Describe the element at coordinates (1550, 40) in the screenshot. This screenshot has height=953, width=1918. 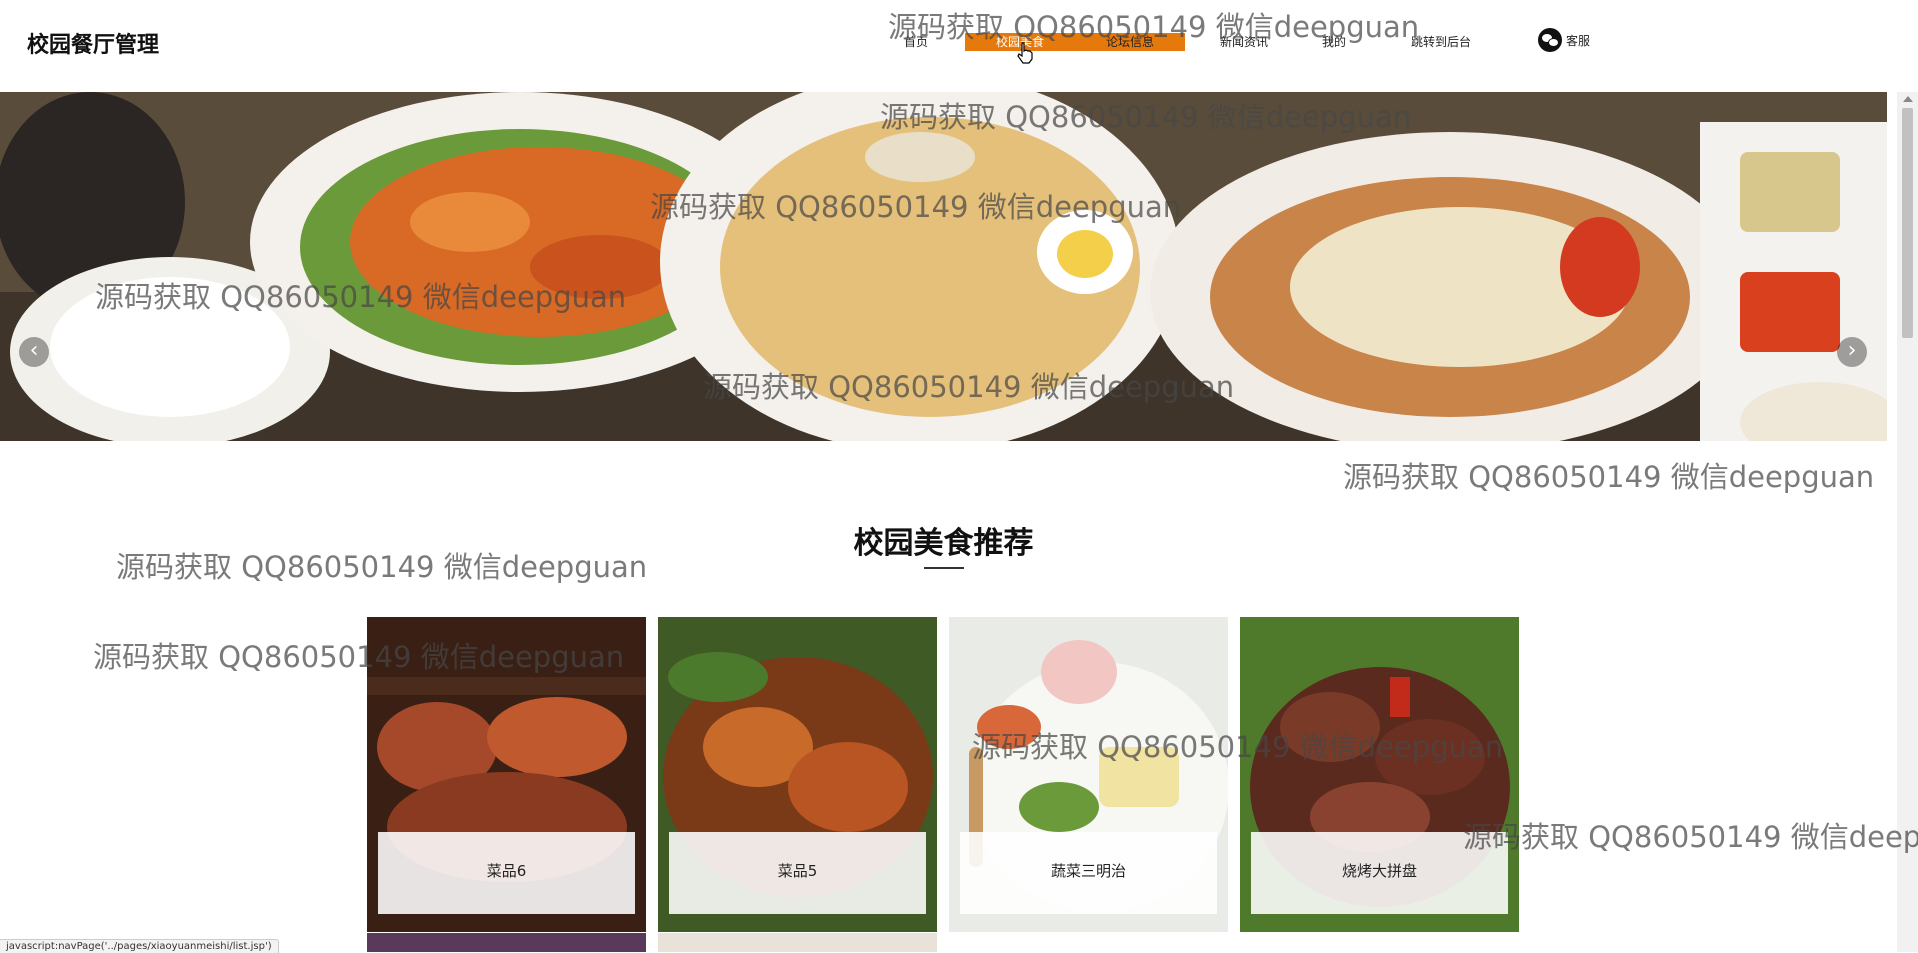
I see `wechat-icon` at that location.